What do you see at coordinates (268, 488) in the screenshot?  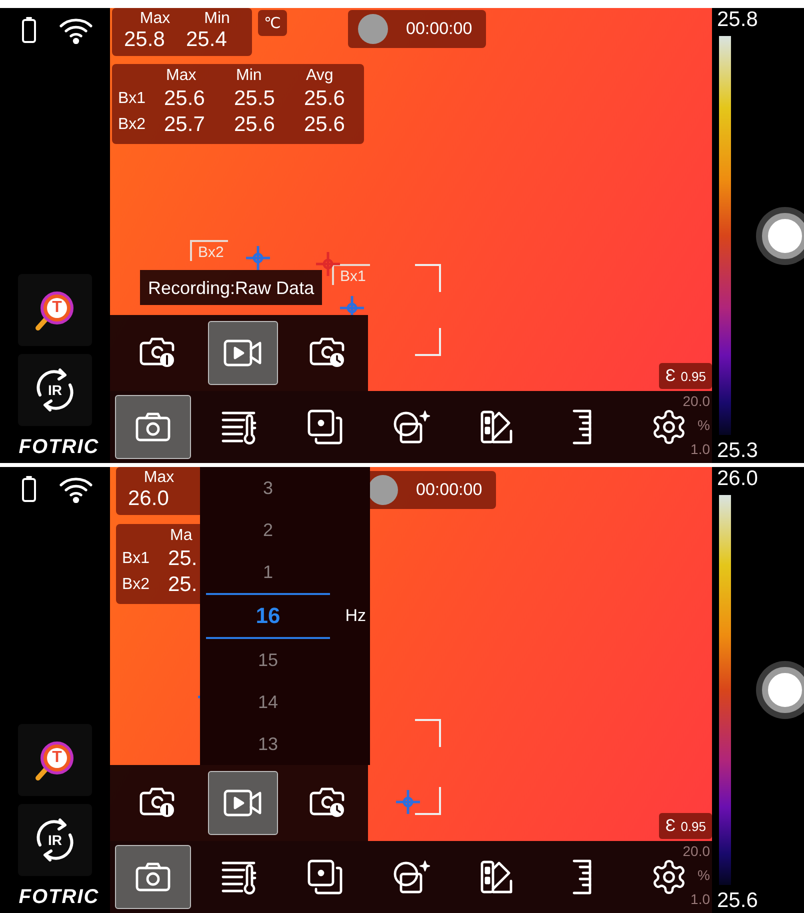 I see `picker-option: 3` at bounding box center [268, 488].